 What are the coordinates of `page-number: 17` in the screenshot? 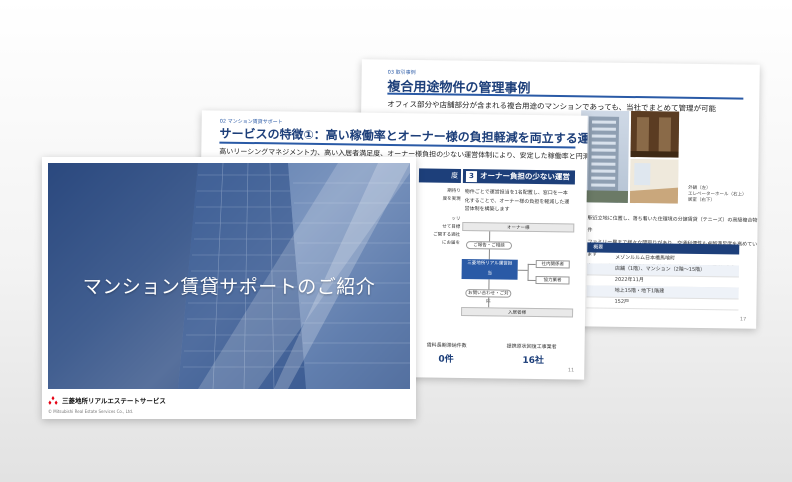 It's located at (743, 319).